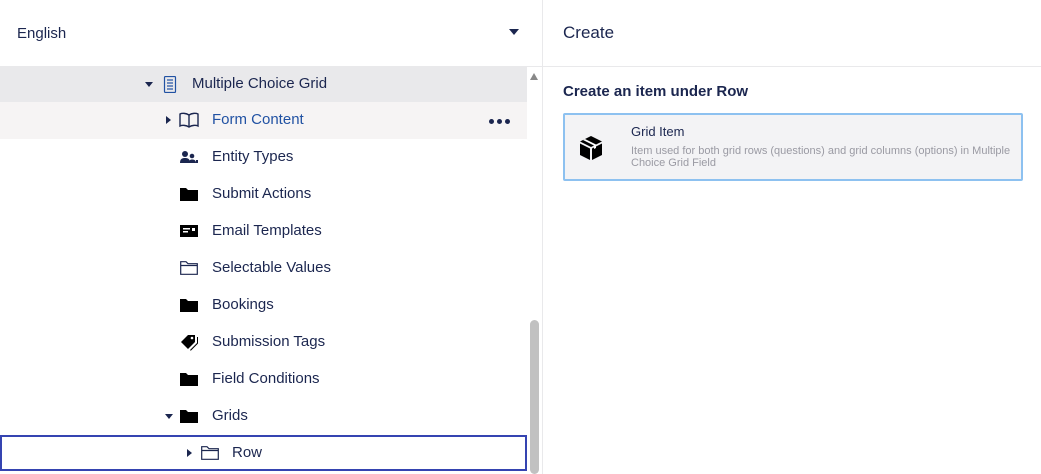 The height and width of the screenshot is (474, 1041). Describe the element at coordinates (534, 76) in the screenshot. I see `scroll-up-arrow-icon` at that location.